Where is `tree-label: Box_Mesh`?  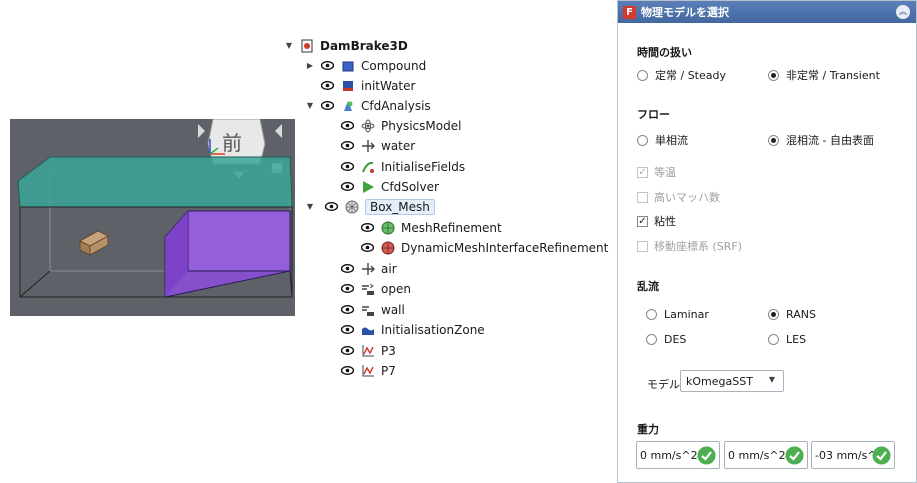 tree-label: Box_Mesh is located at coordinates (400, 206).